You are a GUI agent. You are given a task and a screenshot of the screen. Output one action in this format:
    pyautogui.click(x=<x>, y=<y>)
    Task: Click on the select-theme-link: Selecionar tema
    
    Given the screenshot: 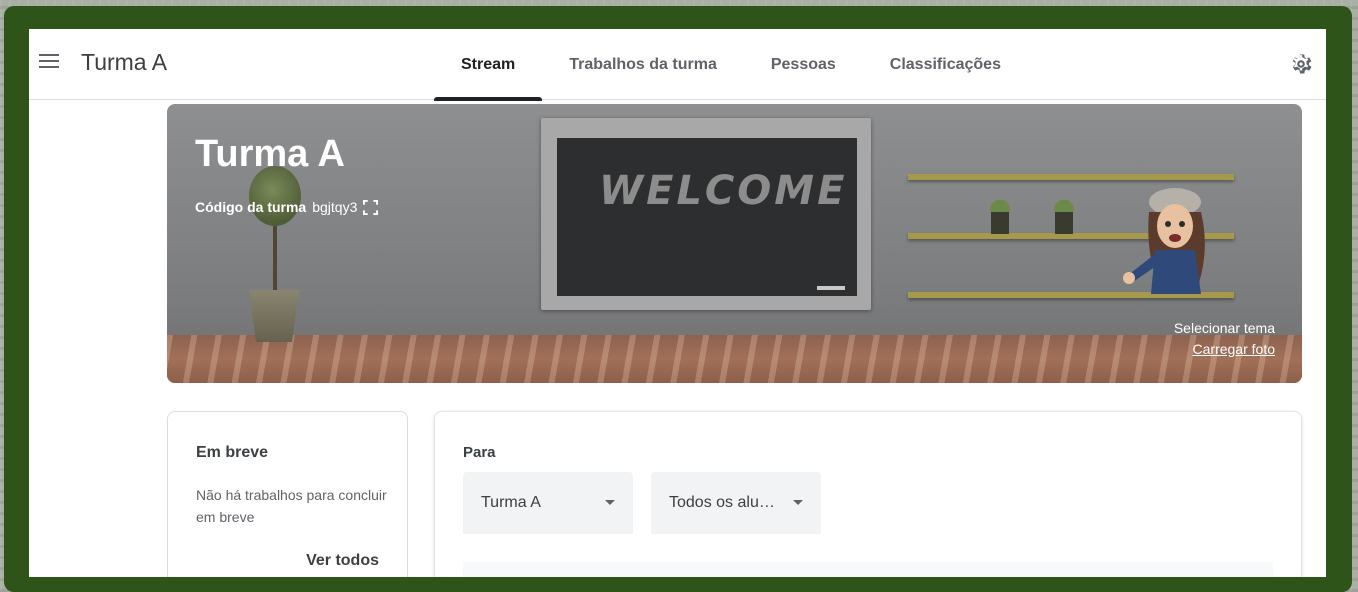 What is the action you would take?
    pyautogui.click(x=1224, y=328)
    